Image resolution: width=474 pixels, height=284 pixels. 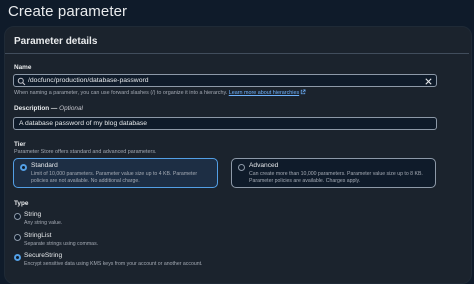 I want to click on tier-advanced-title: Advanced, so click(x=264, y=165).